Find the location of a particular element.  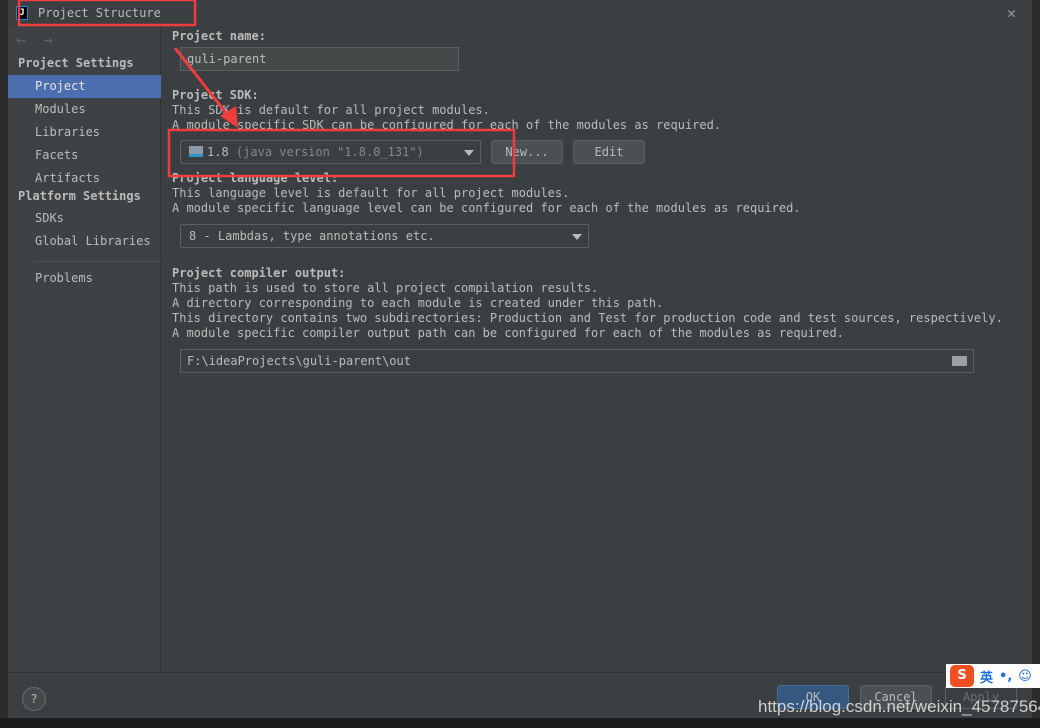

sogou-logo: S is located at coordinates (962, 676).